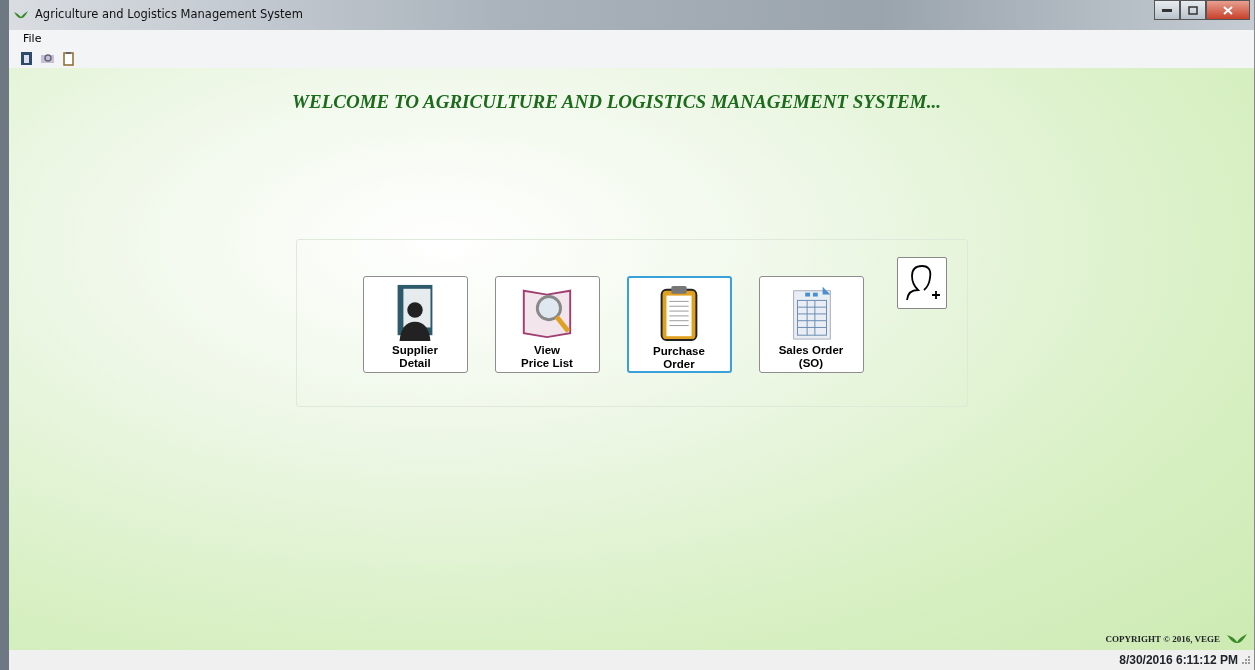  I want to click on status-datetime: 8/30/2016 6:11:12 PM, so click(1178, 660).